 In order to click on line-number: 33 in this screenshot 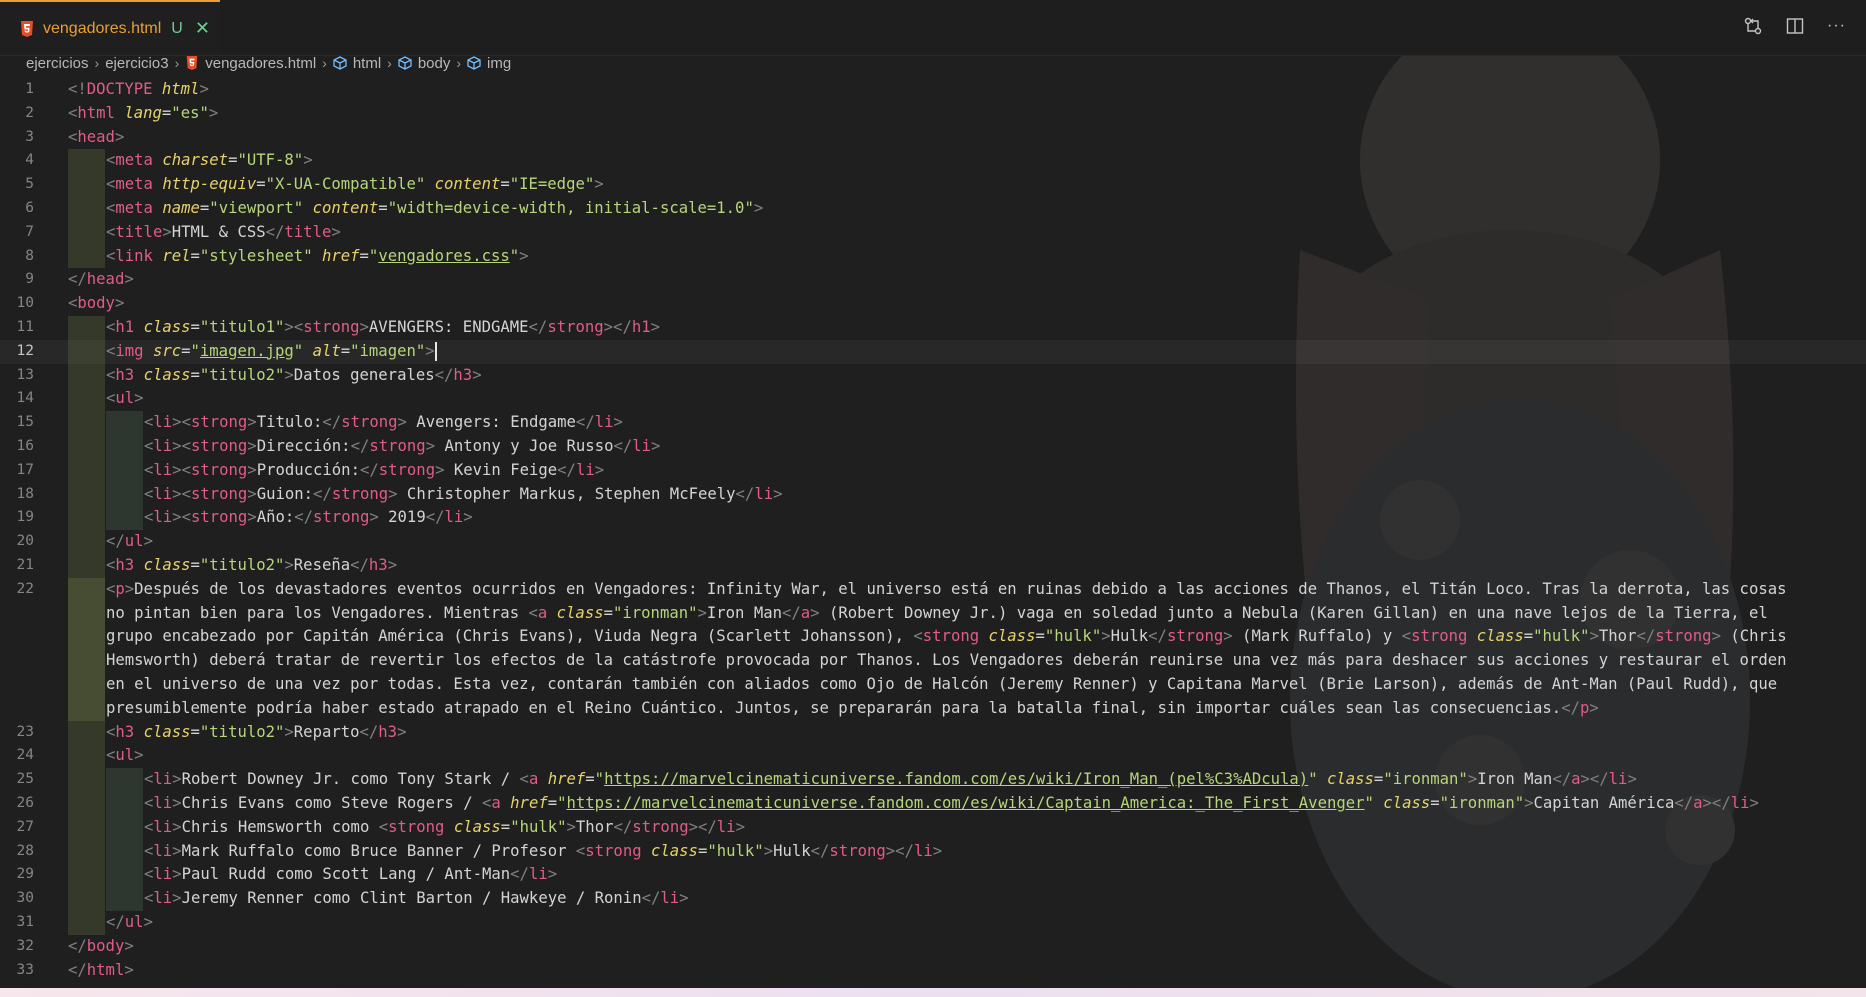, I will do `click(25, 969)`.